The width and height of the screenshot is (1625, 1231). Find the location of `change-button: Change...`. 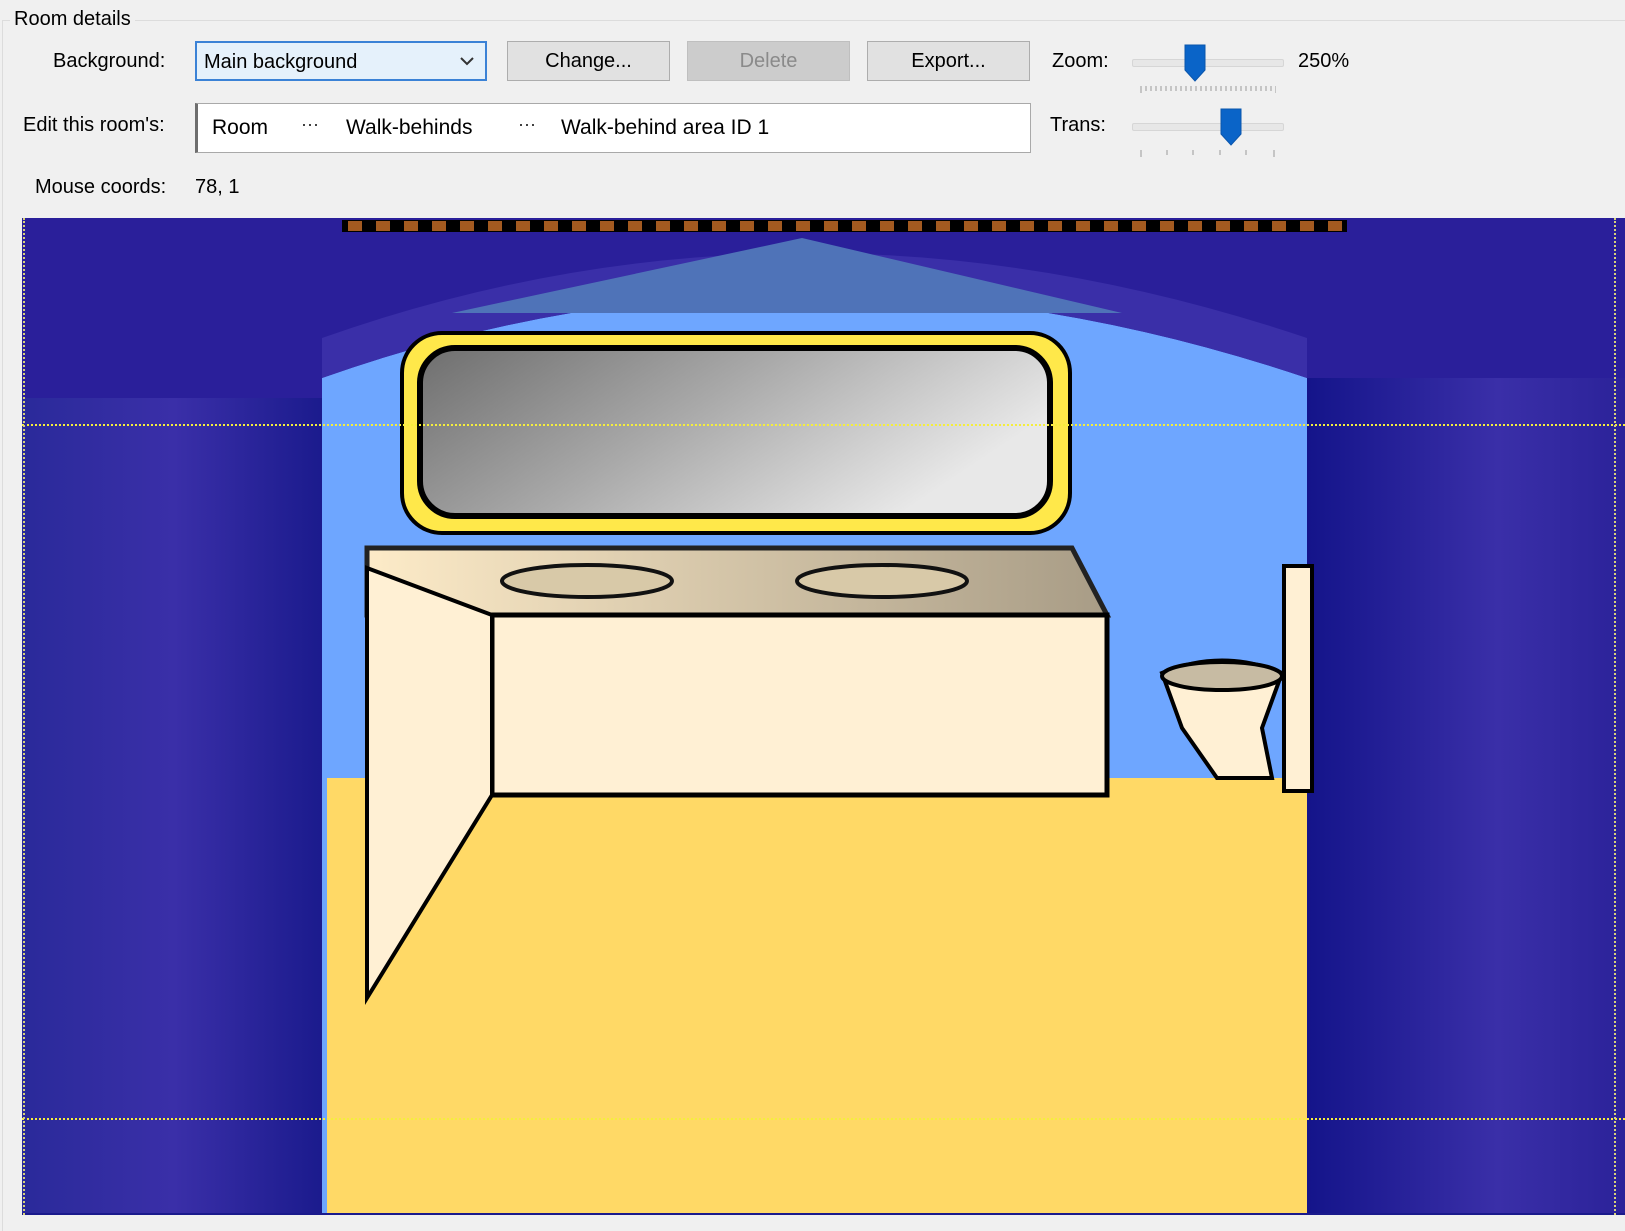

change-button: Change... is located at coordinates (588, 61).